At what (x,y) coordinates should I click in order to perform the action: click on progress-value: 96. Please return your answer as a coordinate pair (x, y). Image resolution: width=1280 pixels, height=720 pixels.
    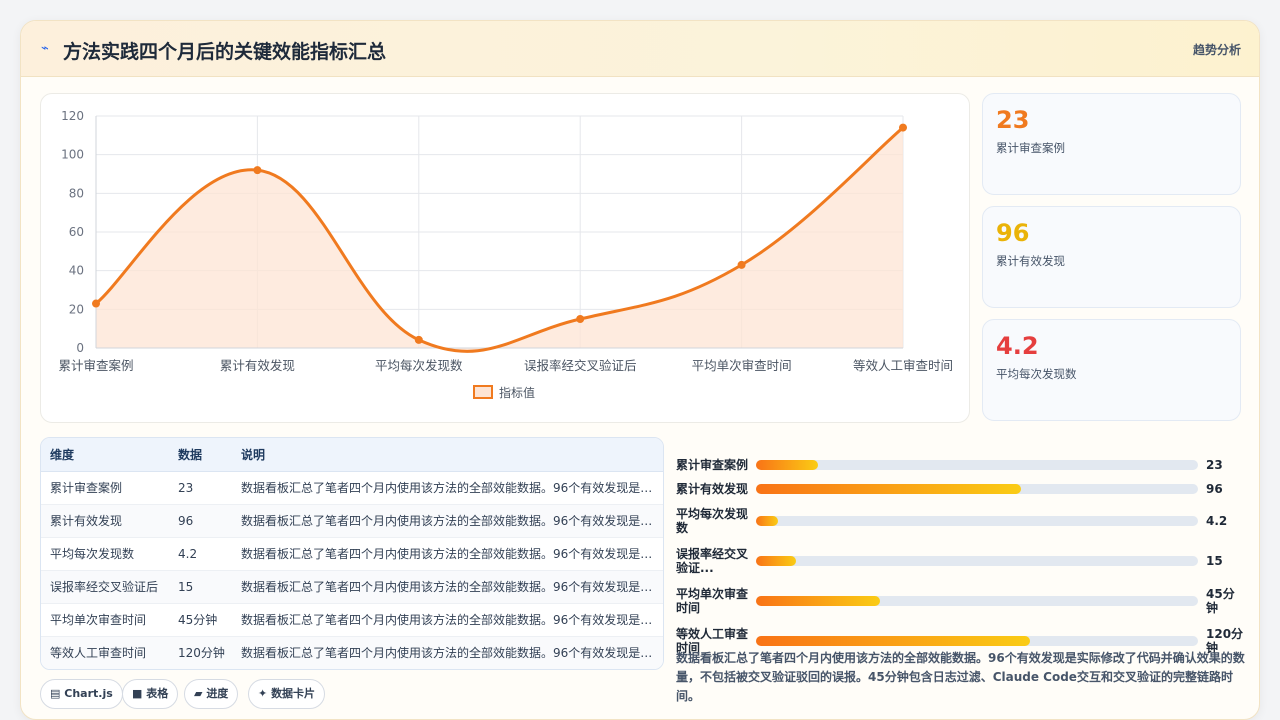
    Looking at the image, I should click on (1214, 489).